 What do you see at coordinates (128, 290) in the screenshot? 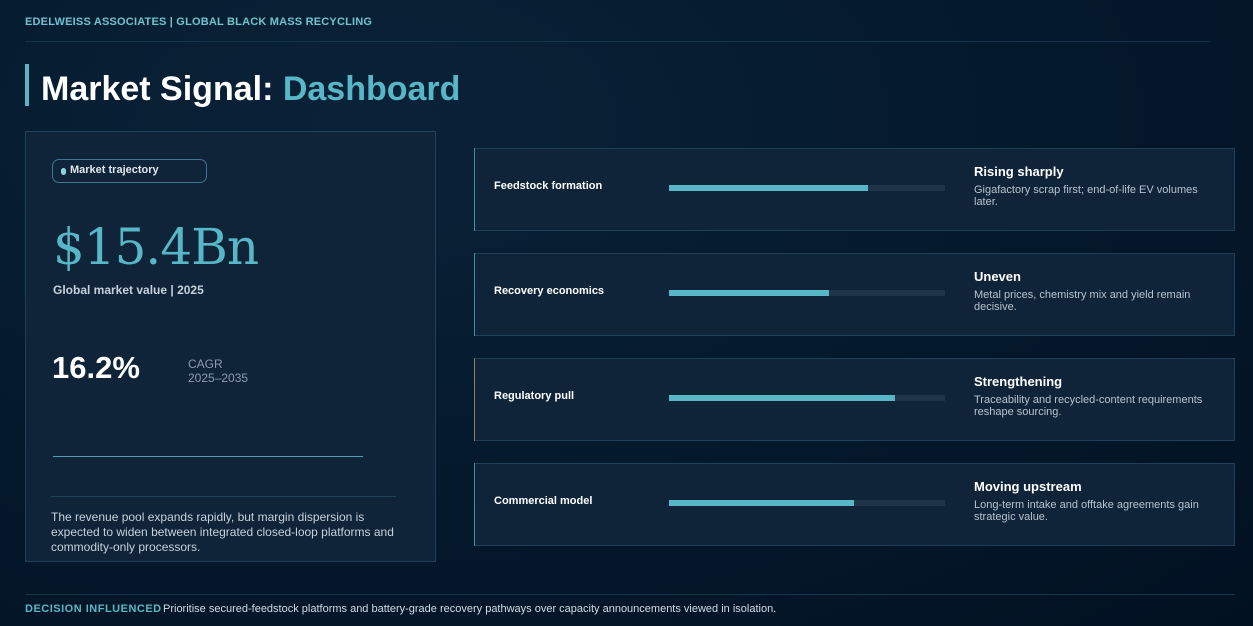
I see `market-value-caption: Global market value | 2025` at bounding box center [128, 290].